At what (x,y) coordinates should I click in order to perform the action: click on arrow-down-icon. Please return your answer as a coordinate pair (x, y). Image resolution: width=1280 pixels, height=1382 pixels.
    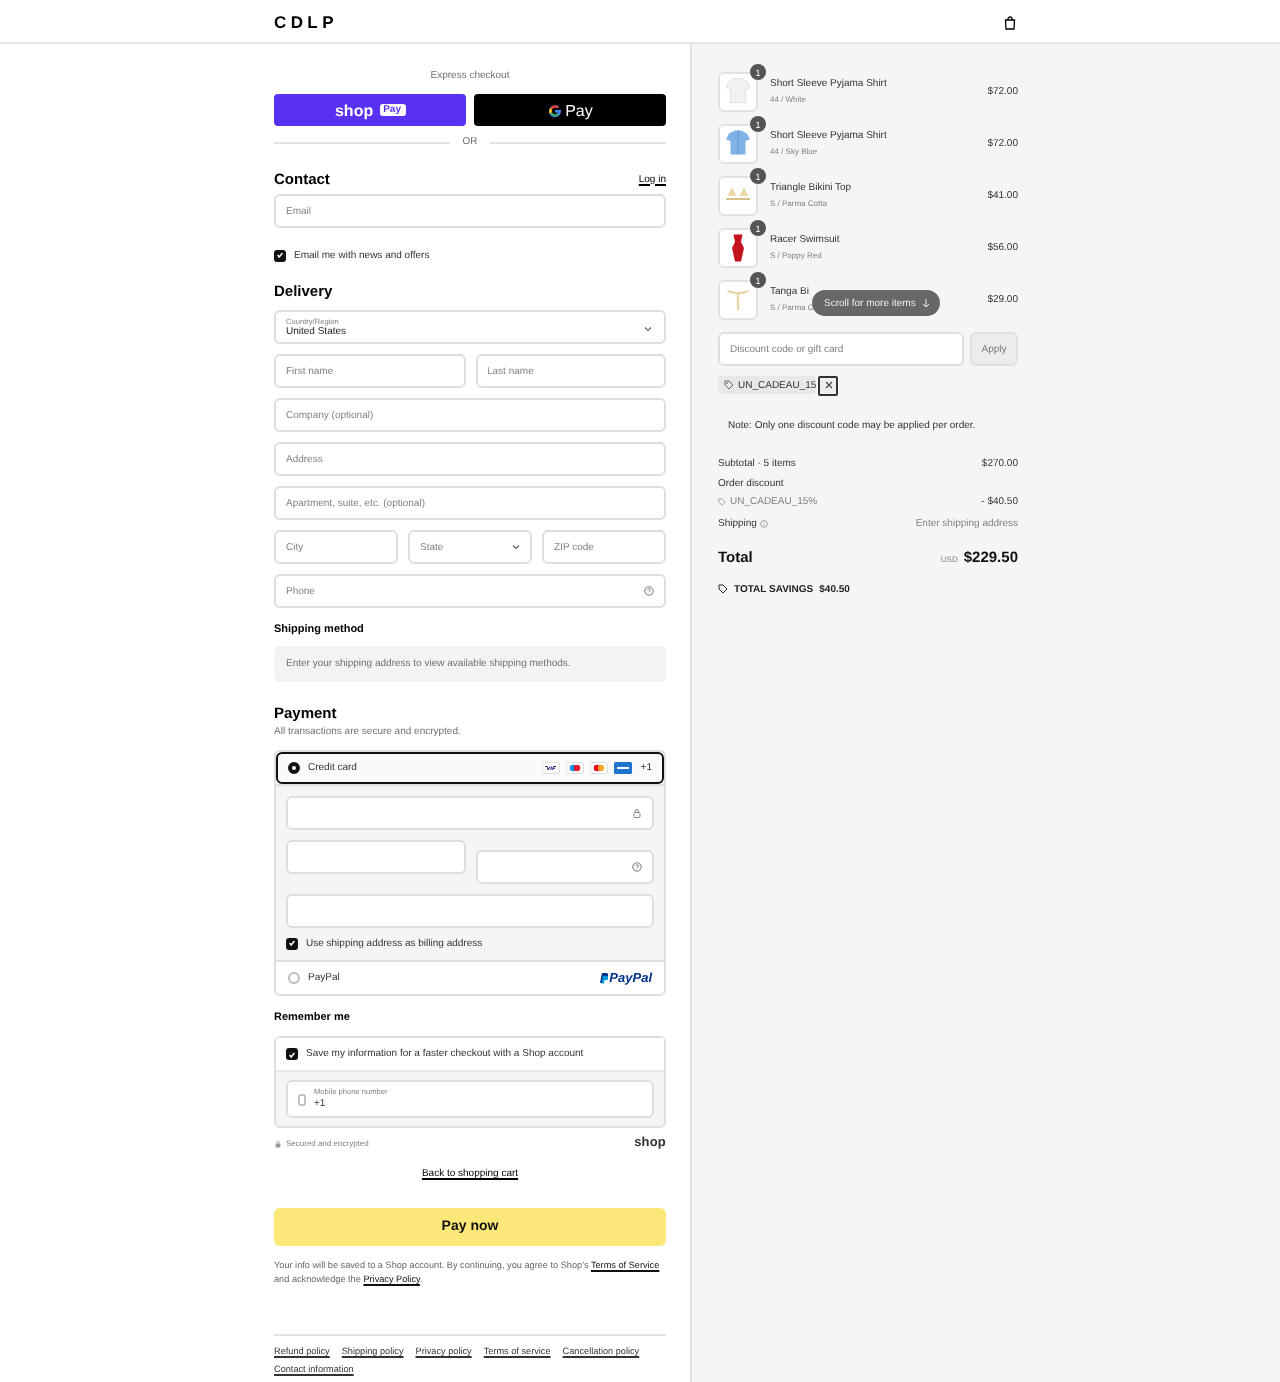
    Looking at the image, I should click on (925, 303).